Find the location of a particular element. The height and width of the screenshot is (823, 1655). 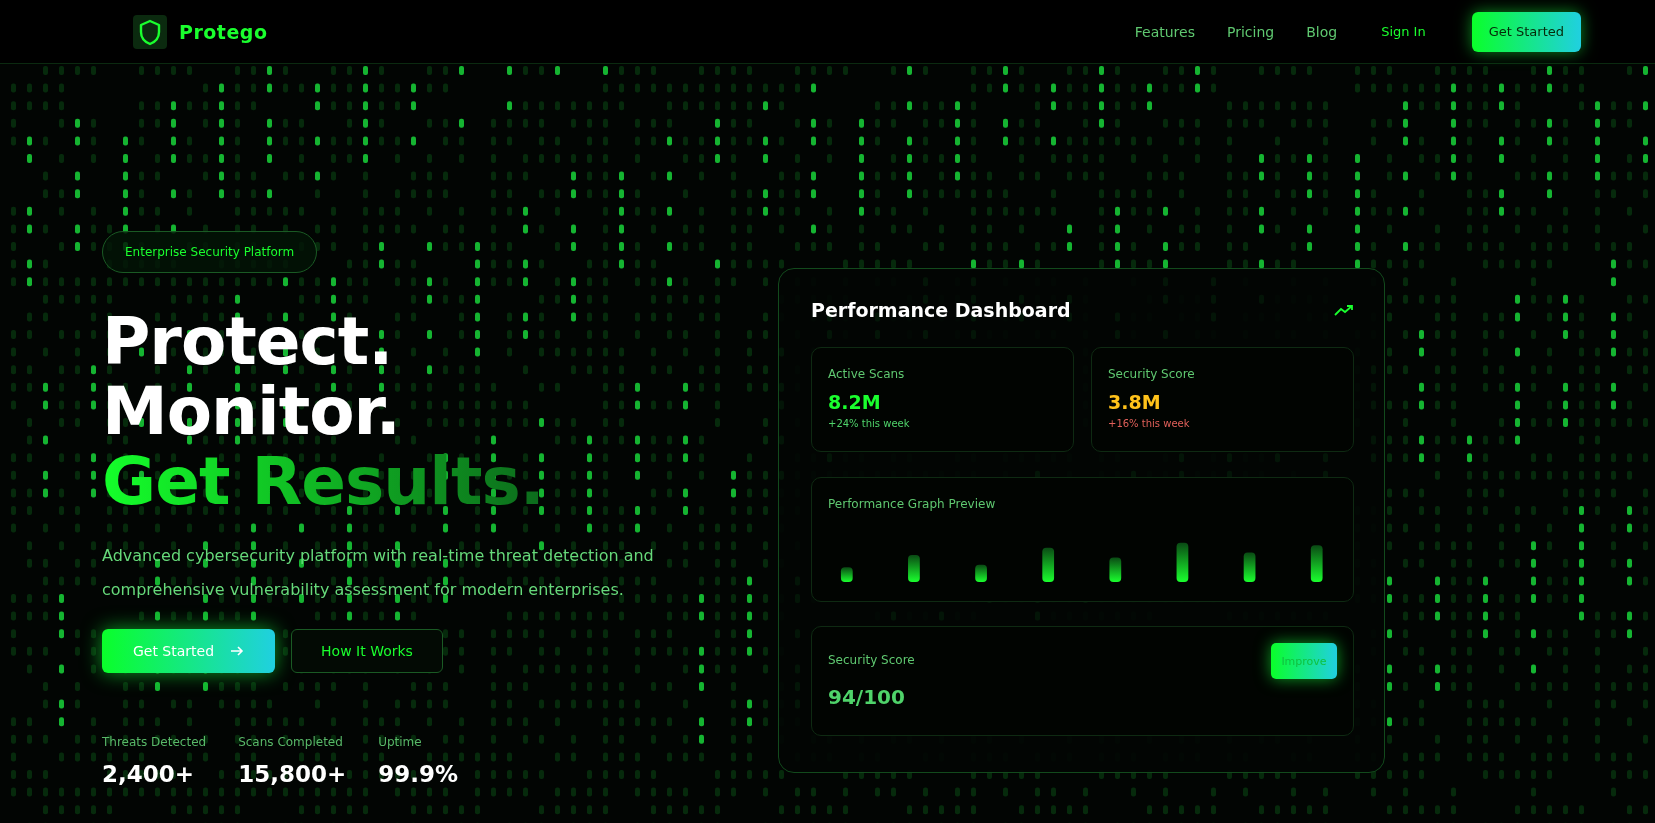

get-started-button: Get Started is located at coordinates (1526, 31).